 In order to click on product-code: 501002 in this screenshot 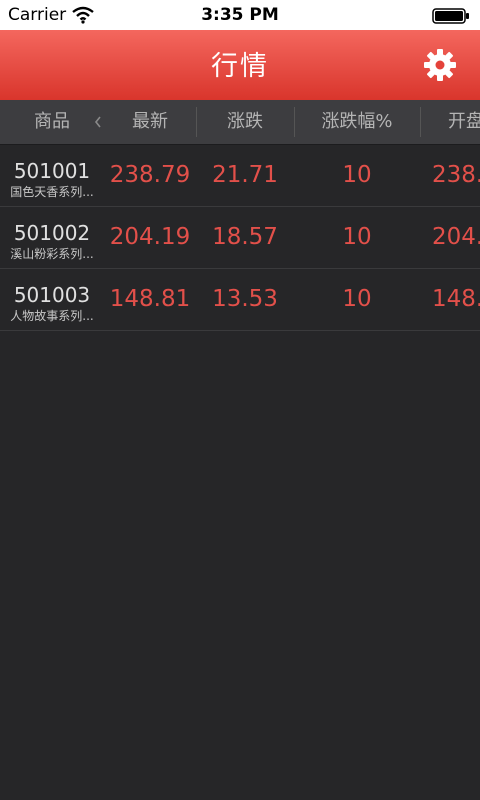, I will do `click(52, 233)`.